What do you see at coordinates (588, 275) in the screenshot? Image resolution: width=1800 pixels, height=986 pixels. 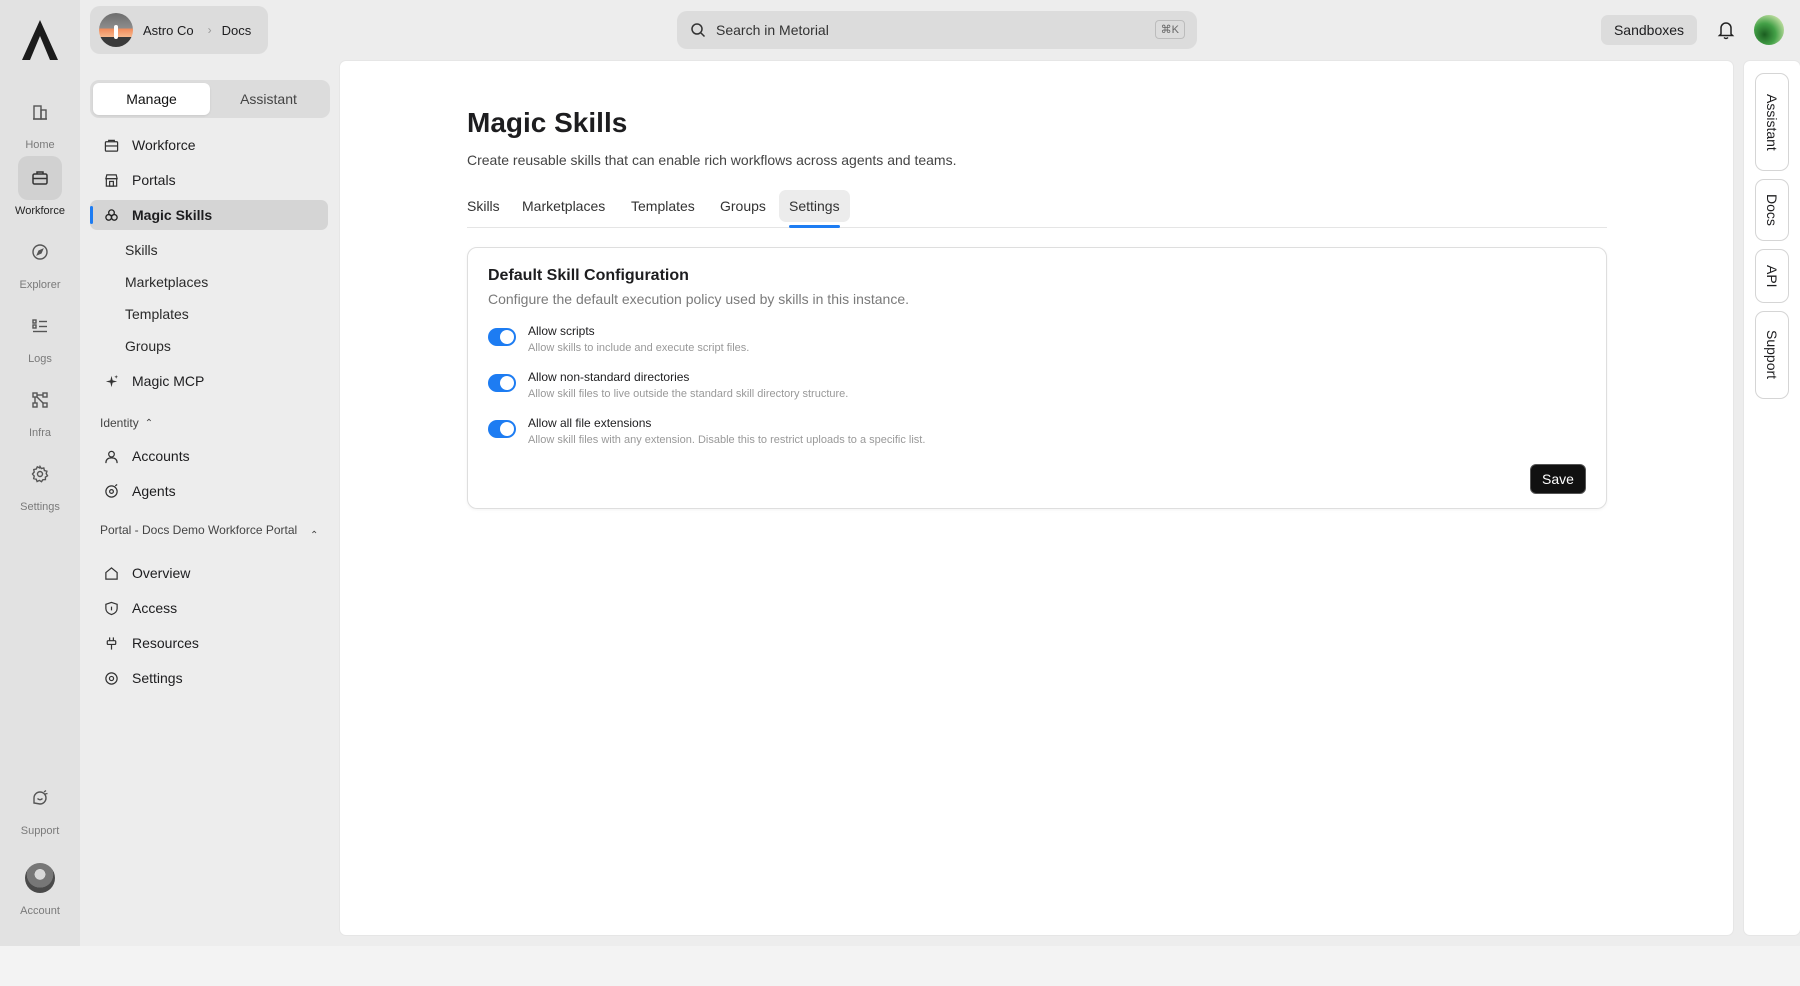 I see `card-title: Default Skill Configuration` at bounding box center [588, 275].